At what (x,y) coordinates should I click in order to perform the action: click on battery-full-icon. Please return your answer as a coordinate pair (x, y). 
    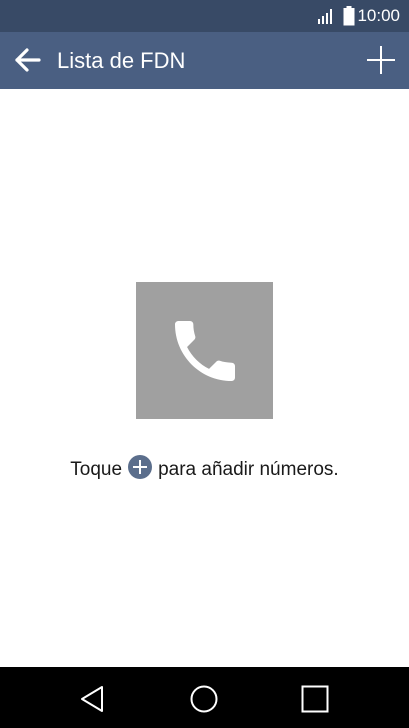
    Looking at the image, I should click on (349, 16).